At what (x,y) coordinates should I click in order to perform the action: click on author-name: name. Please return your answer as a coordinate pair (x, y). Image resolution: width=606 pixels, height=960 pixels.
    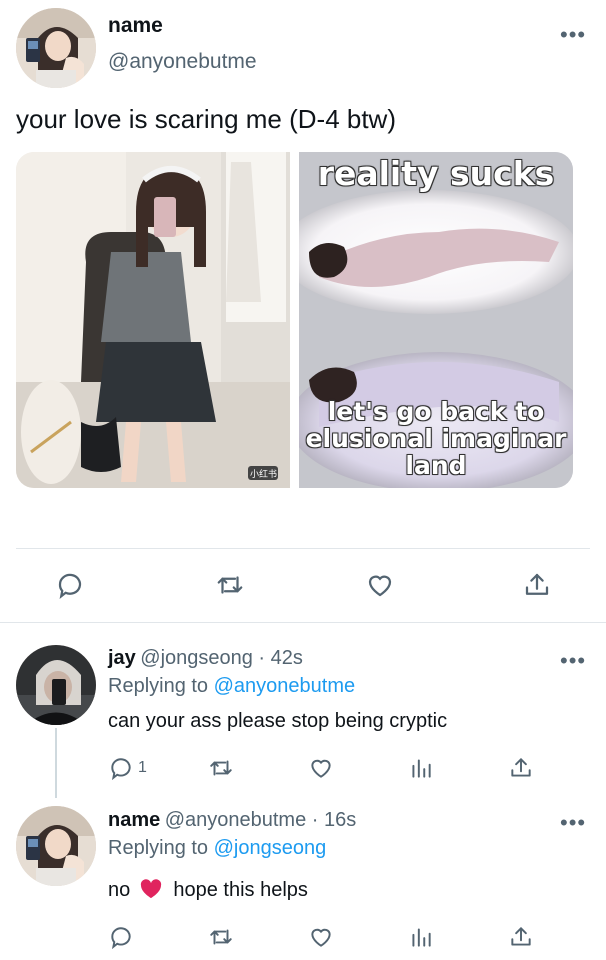
    Looking at the image, I should click on (135, 26).